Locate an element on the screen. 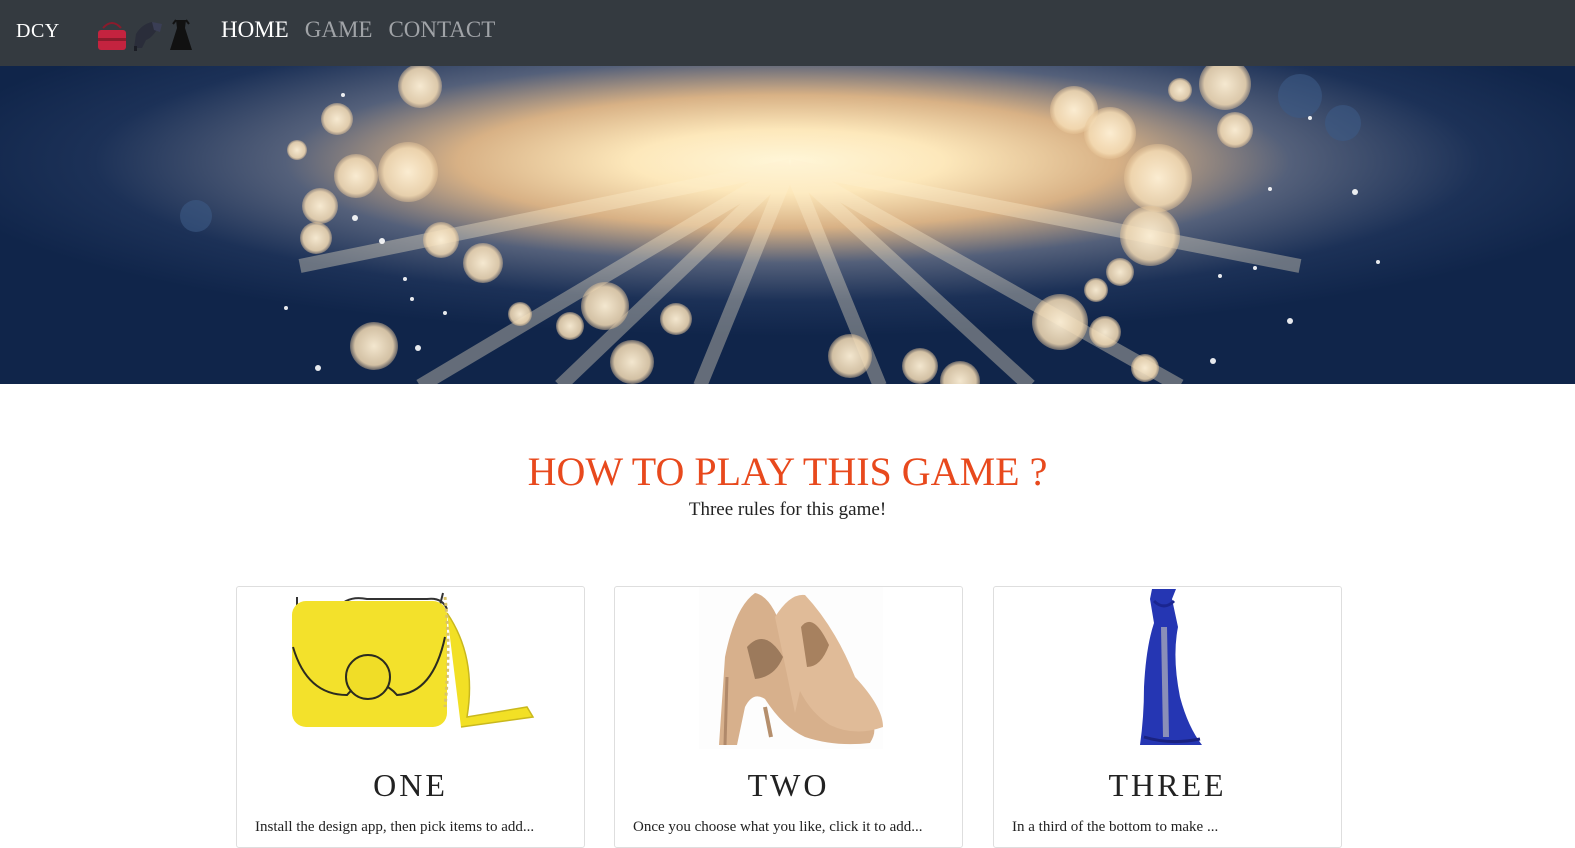 This screenshot has width=1575, height=848. nav-contact-link: CONTACT is located at coordinates (441, 30).